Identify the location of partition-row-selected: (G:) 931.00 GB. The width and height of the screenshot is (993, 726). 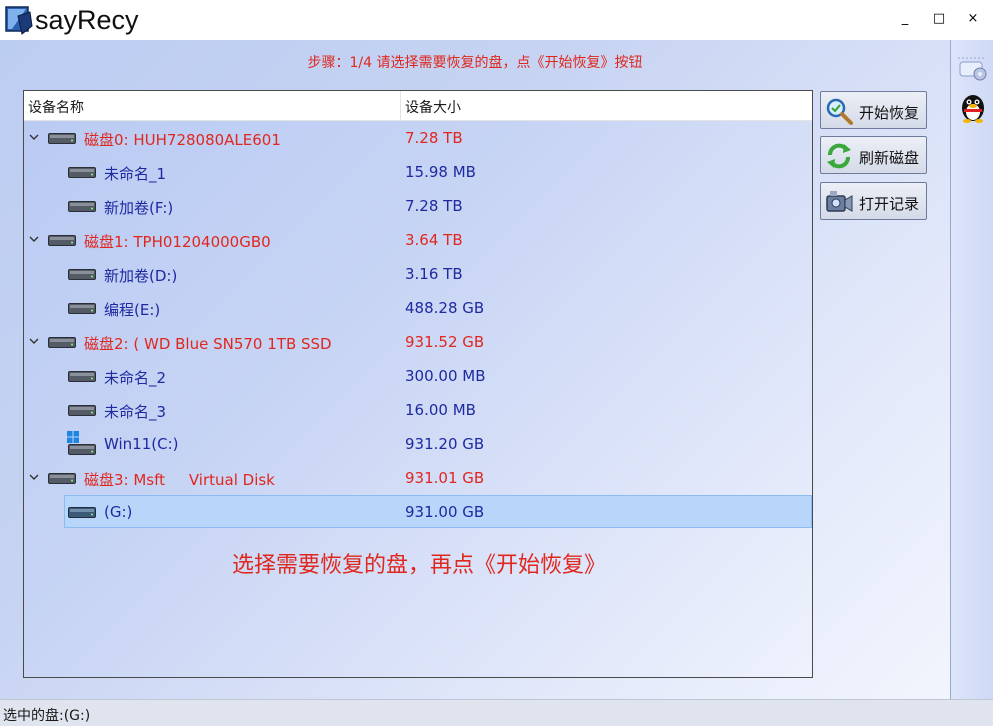
(418, 512).